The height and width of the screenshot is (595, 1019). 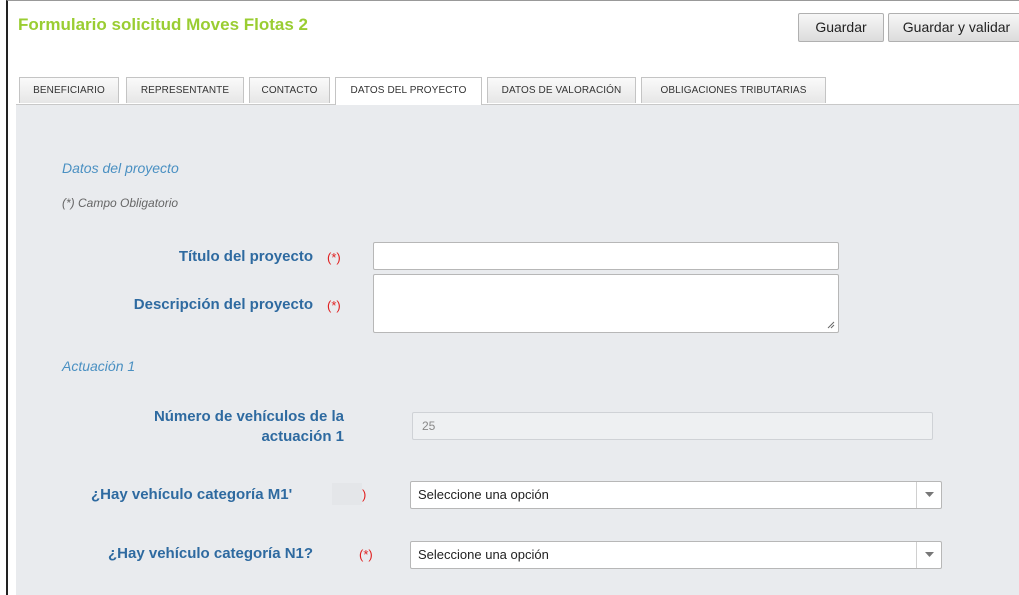 I want to click on project-title-label: Título del proyecto, so click(x=245, y=256).